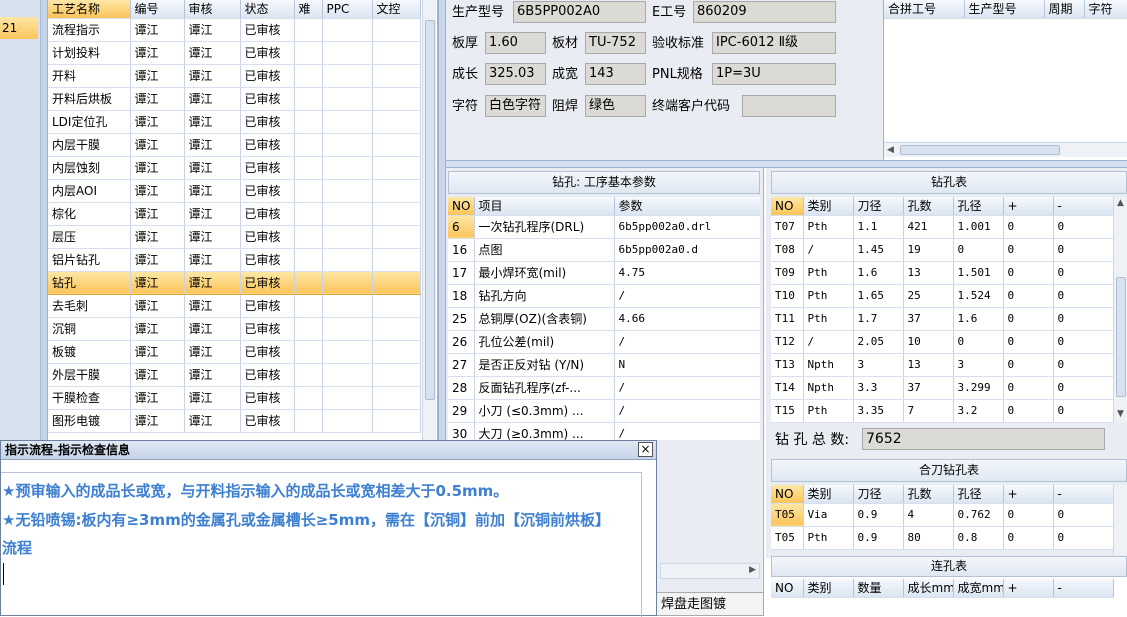 Image resolution: width=1127 pixels, height=617 pixels. What do you see at coordinates (43, 220) in the screenshot?
I see `left-nav-splitter` at bounding box center [43, 220].